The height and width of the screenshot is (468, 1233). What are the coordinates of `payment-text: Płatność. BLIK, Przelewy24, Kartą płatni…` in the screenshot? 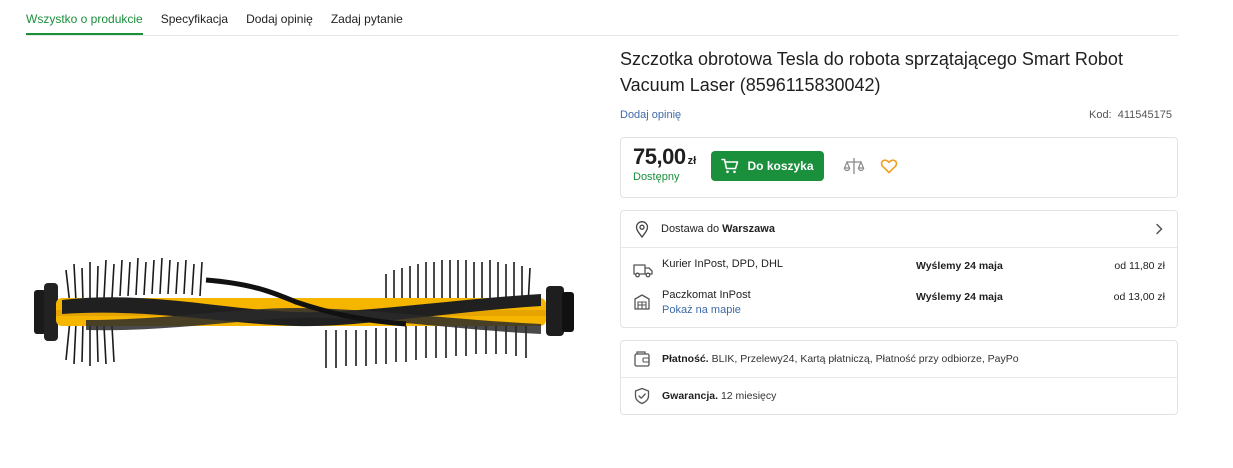 It's located at (840, 359).